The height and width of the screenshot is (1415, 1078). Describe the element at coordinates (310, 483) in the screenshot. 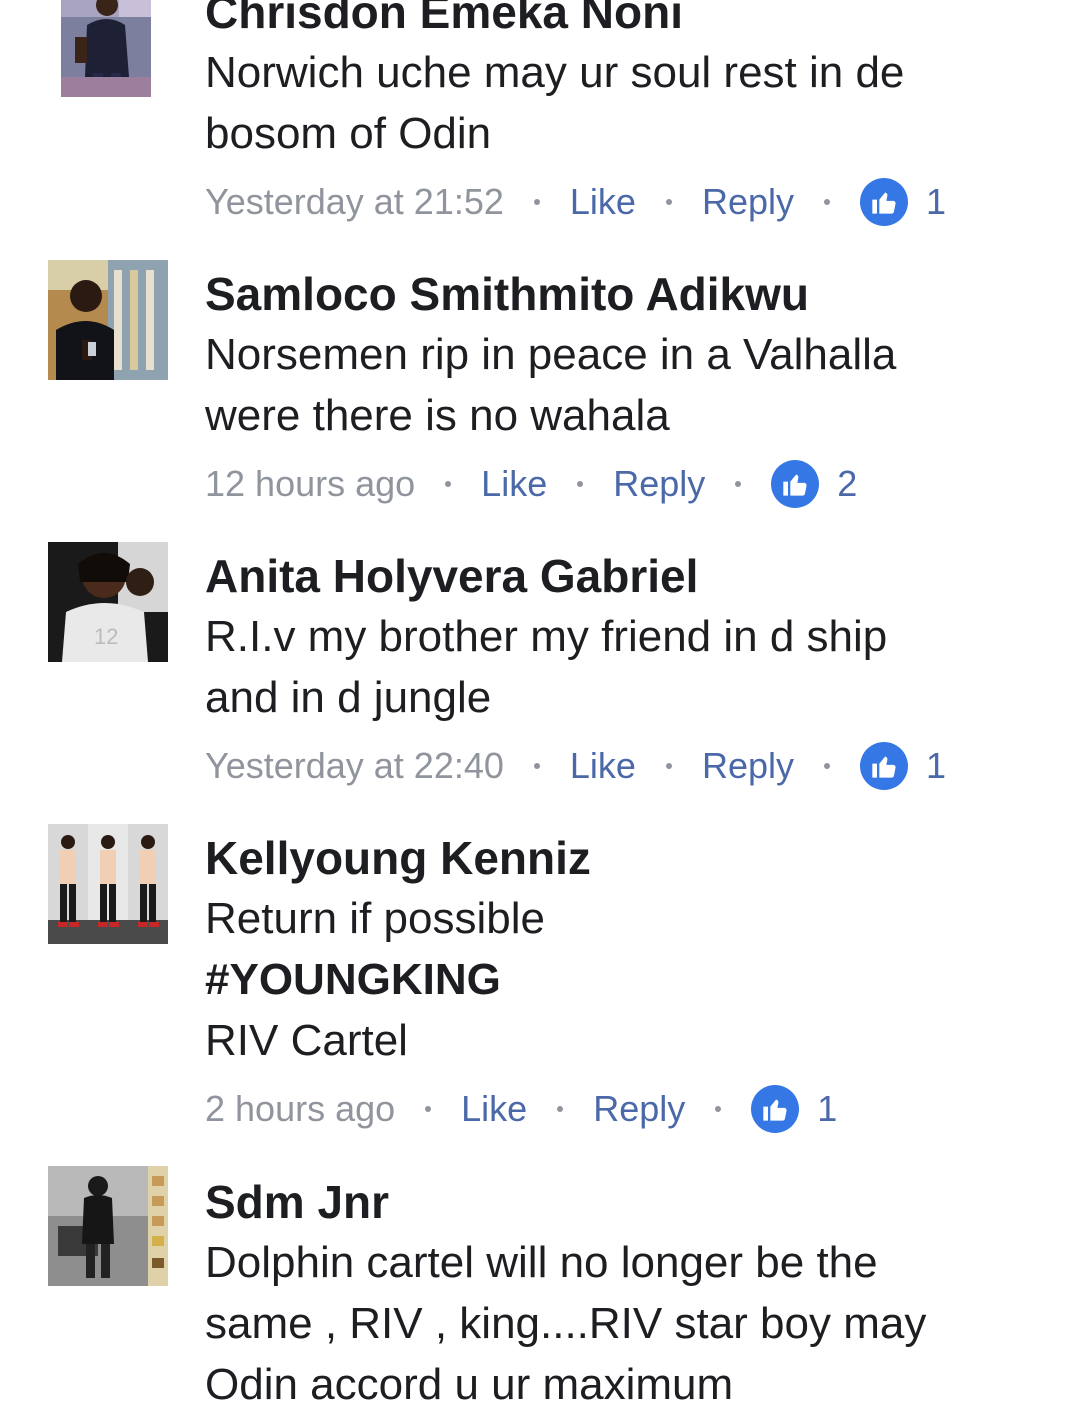

I see `timestamp: 12 hours ago` at that location.